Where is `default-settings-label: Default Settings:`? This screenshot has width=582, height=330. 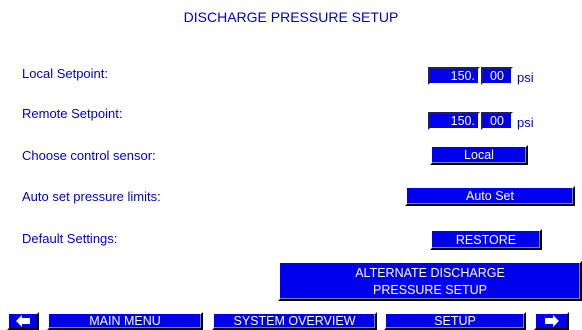
default-settings-label: Default Settings: is located at coordinates (70, 238).